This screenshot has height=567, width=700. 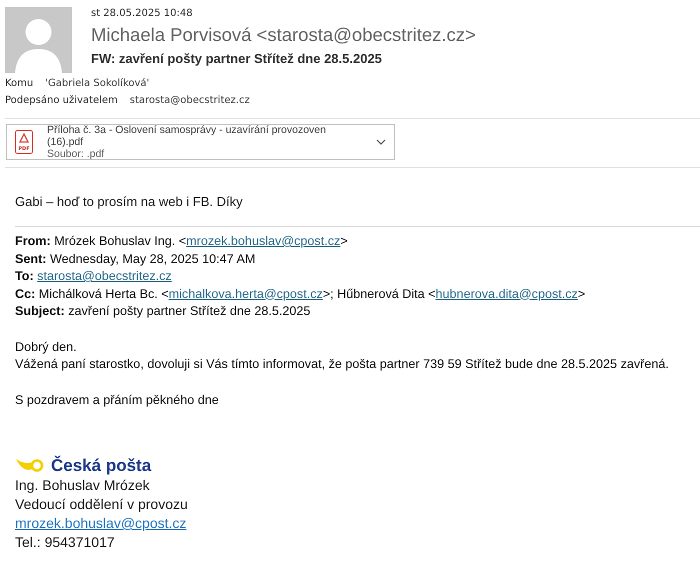 I want to click on header-line: To: starosta@obecstritez.cz, so click(x=94, y=276).